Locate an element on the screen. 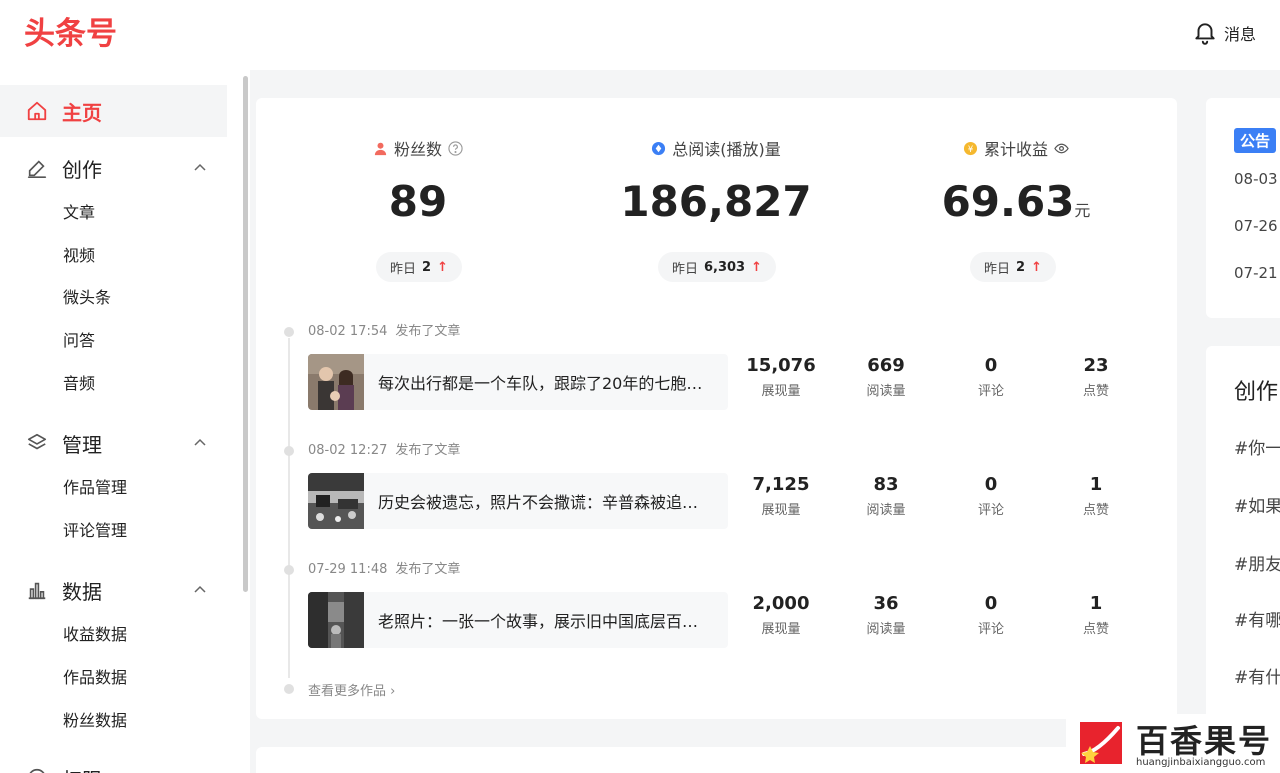 The image size is (1280, 773). sidebar-group-data-label: 数据 is located at coordinates (82, 591).